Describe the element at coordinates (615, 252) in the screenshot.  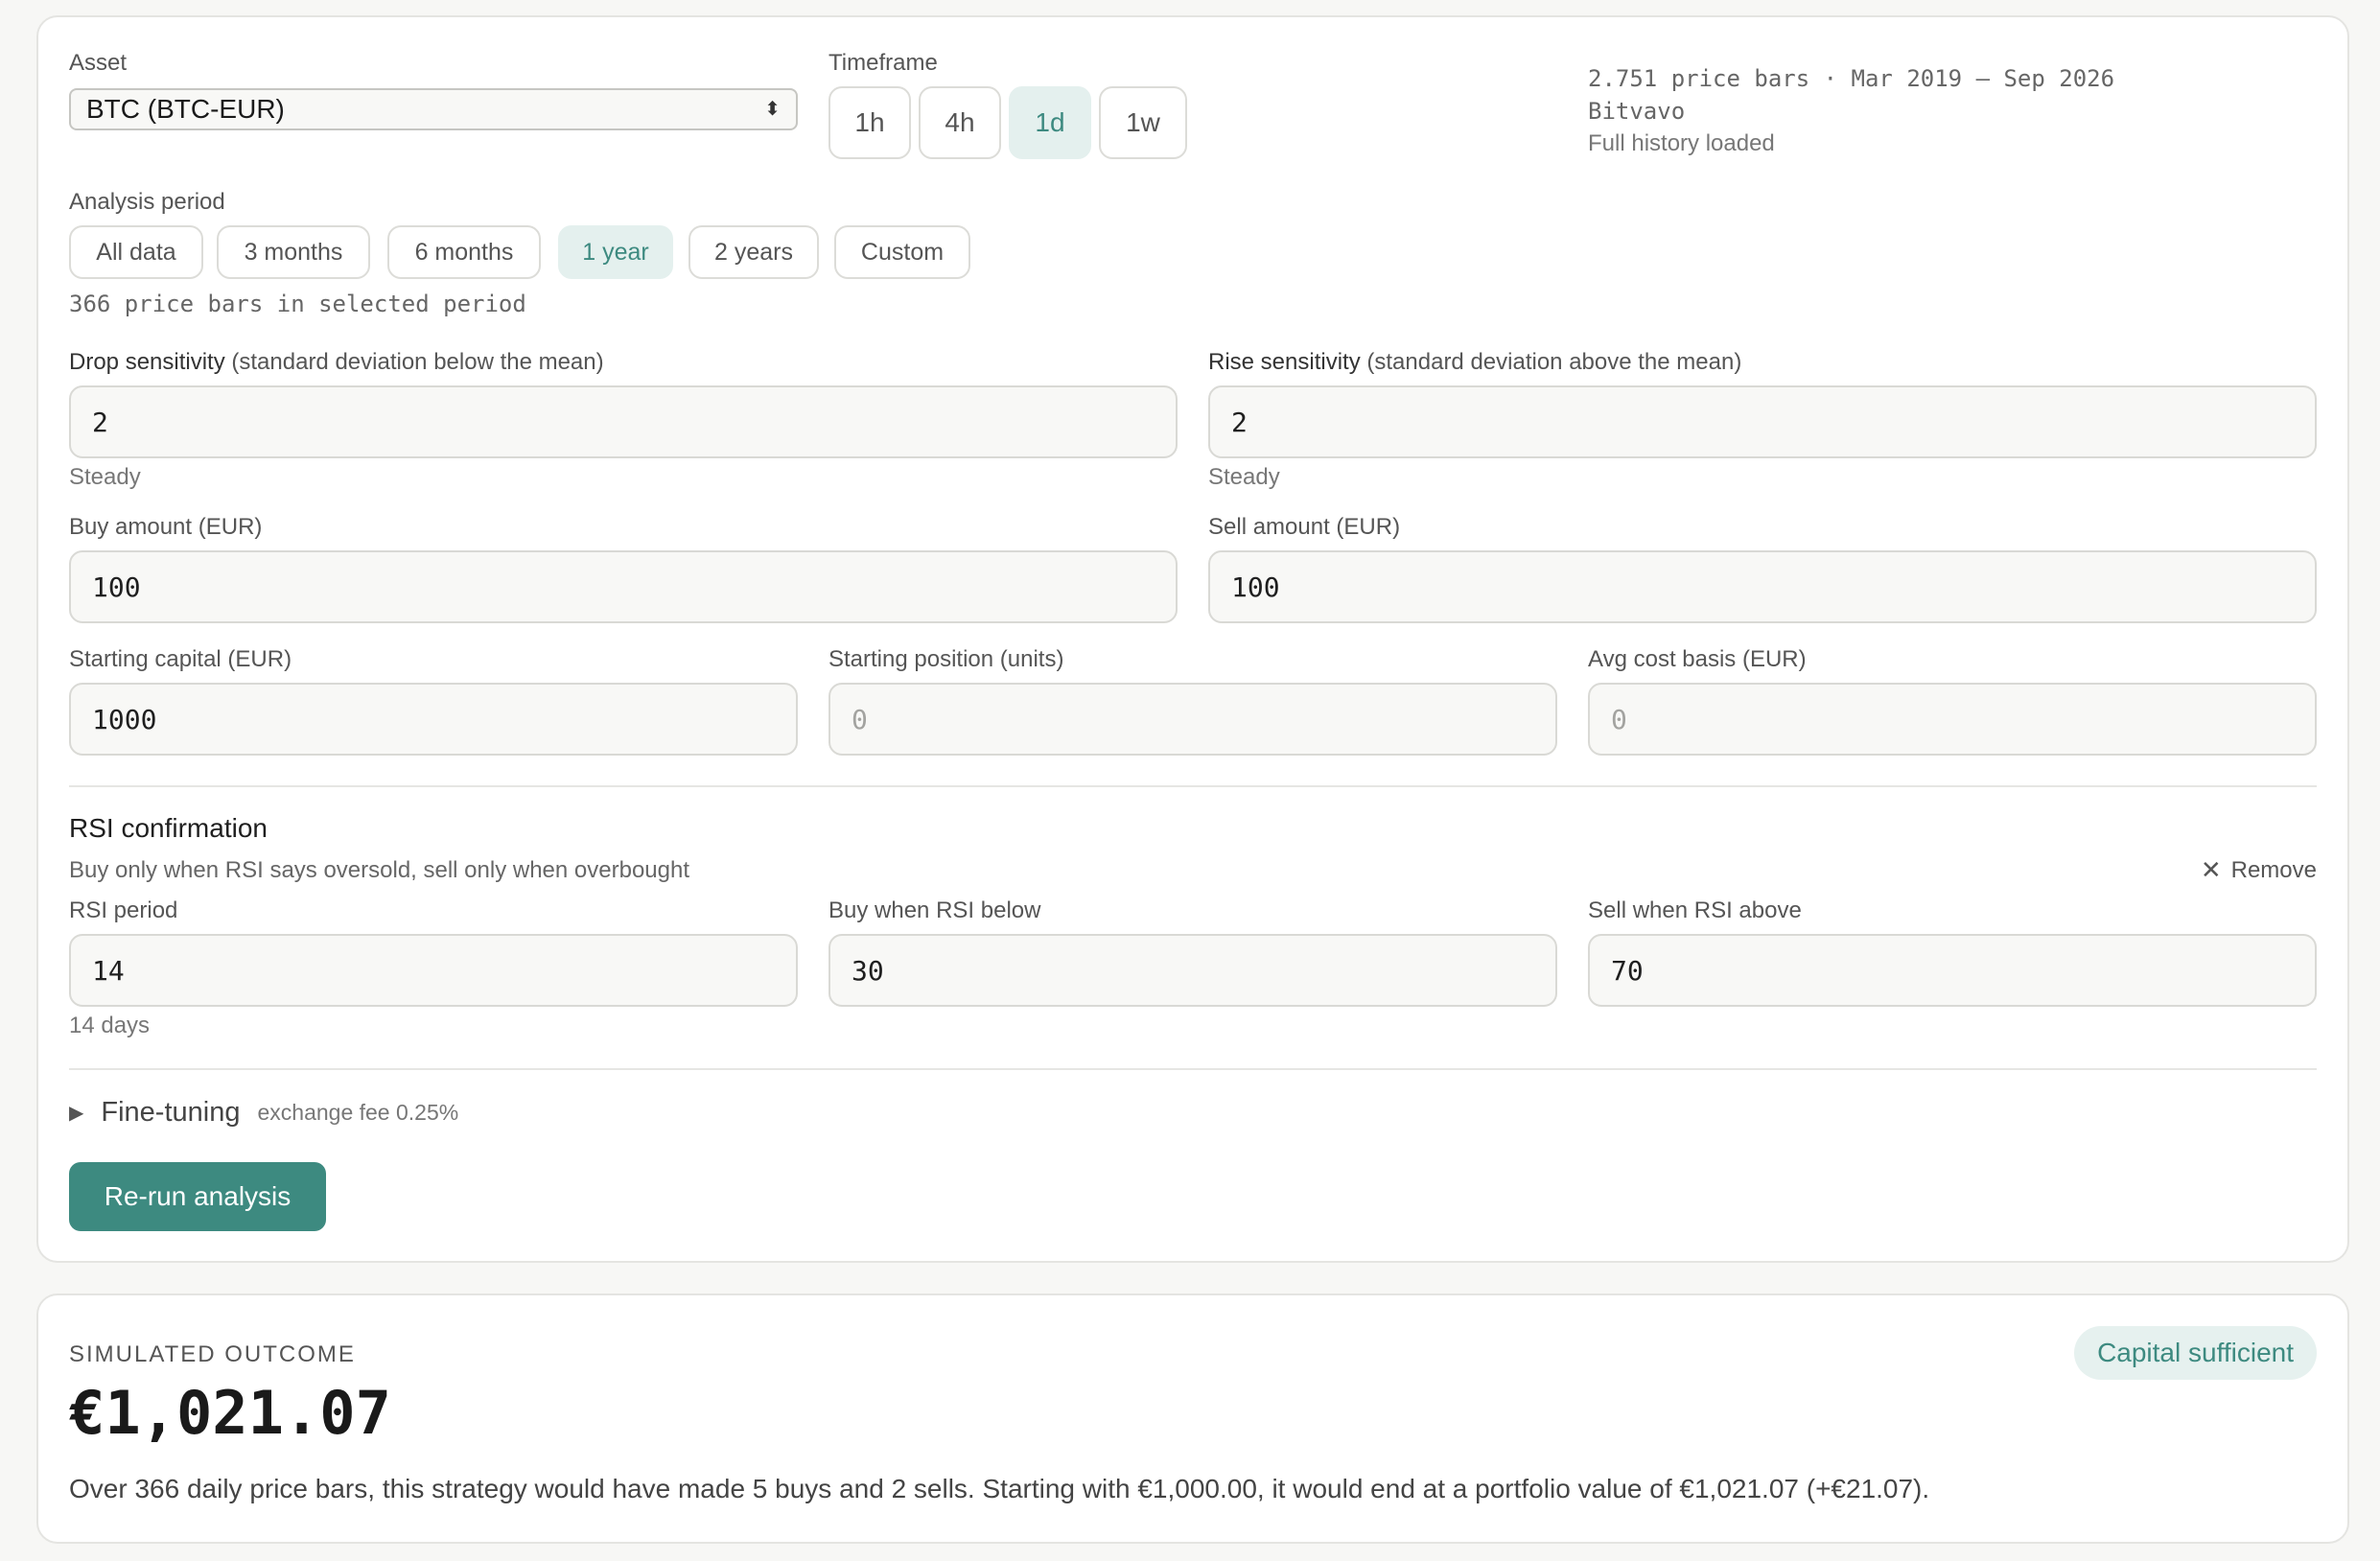
I see `period-1-year-button: 1 year` at that location.